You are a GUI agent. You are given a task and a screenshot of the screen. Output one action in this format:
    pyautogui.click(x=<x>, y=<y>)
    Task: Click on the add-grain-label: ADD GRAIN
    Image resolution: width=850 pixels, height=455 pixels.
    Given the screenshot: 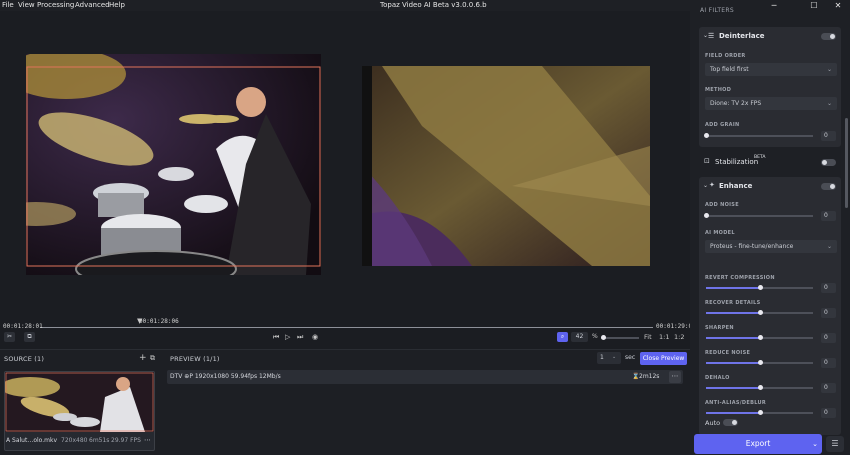 What is the action you would take?
    pyautogui.click(x=722, y=125)
    